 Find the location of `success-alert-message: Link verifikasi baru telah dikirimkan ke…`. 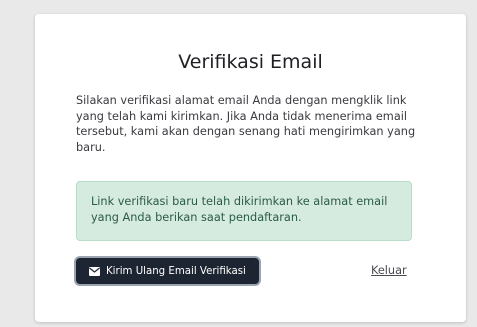

success-alert-message: Link verifikasi baru telah dikirimkan ke… is located at coordinates (239, 209).